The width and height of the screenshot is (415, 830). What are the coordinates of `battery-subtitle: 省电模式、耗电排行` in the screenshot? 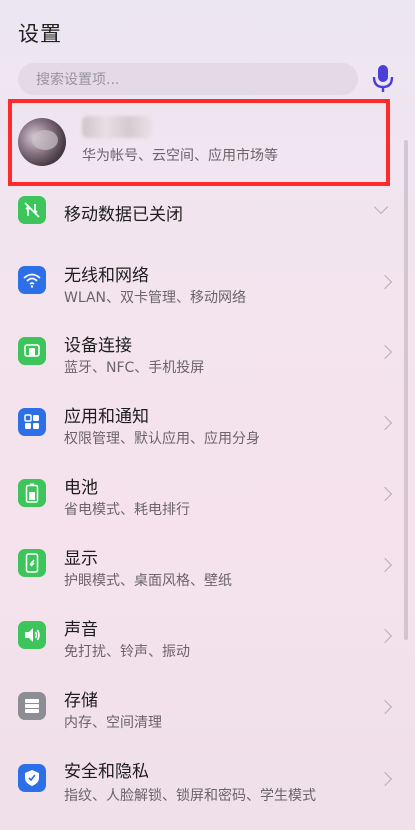 It's located at (127, 510).